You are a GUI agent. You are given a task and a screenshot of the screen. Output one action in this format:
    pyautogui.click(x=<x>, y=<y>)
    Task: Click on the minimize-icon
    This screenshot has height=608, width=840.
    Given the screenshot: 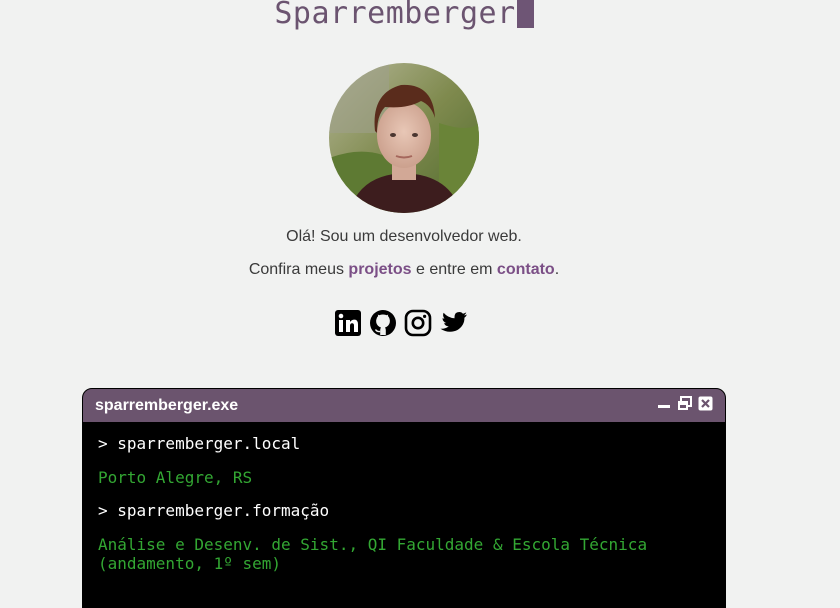 What is the action you would take?
    pyautogui.click(x=664, y=405)
    